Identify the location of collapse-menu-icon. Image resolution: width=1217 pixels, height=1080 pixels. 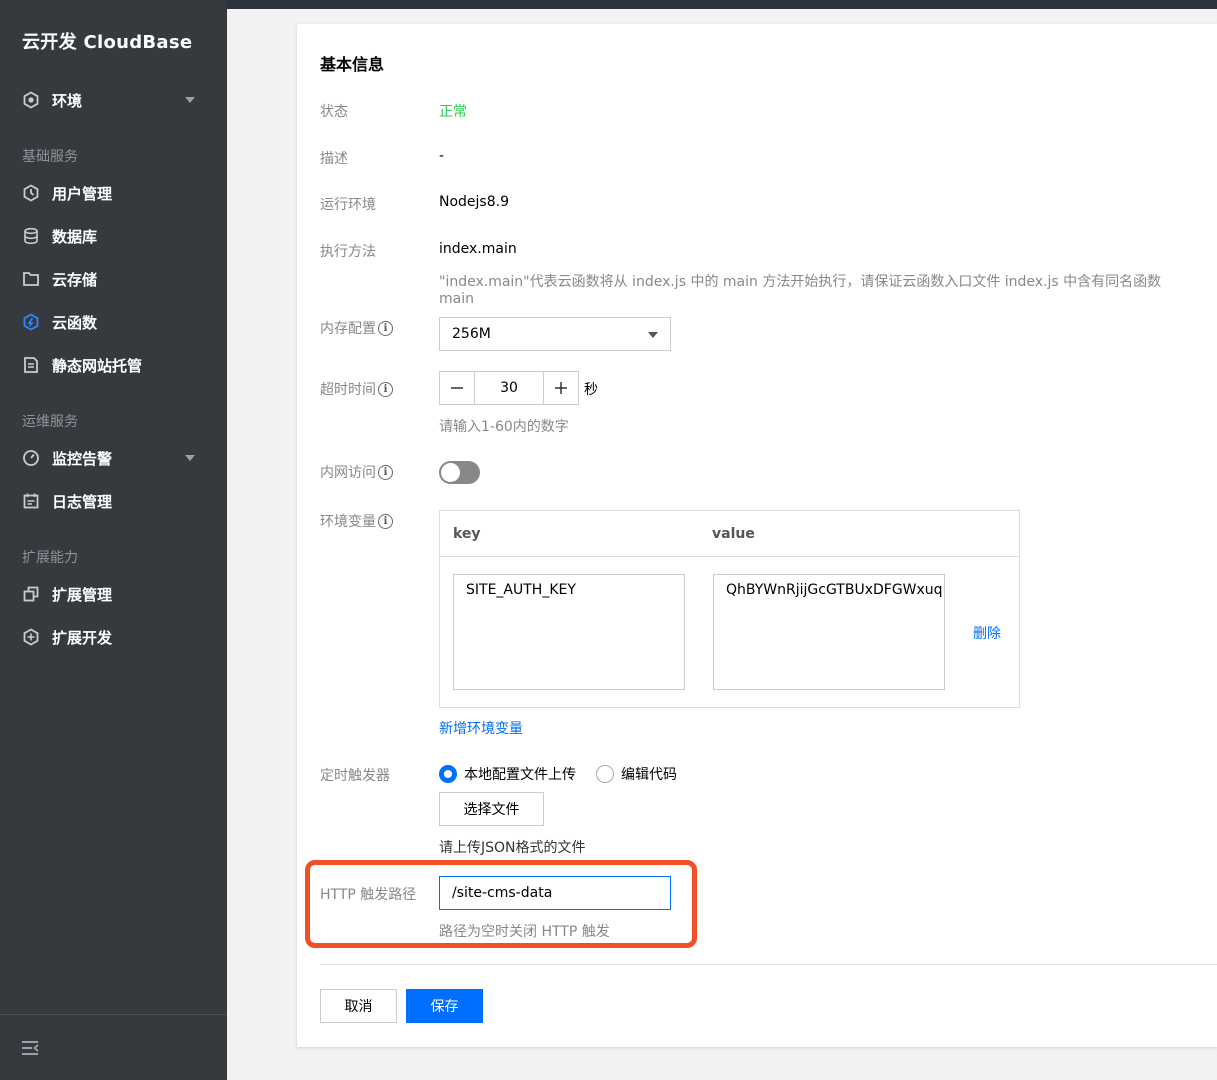
(30, 1048).